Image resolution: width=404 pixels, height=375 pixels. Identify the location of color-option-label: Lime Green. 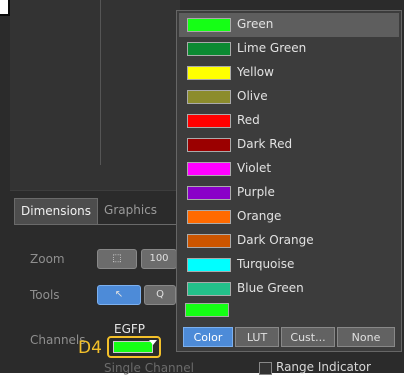
(272, 48).